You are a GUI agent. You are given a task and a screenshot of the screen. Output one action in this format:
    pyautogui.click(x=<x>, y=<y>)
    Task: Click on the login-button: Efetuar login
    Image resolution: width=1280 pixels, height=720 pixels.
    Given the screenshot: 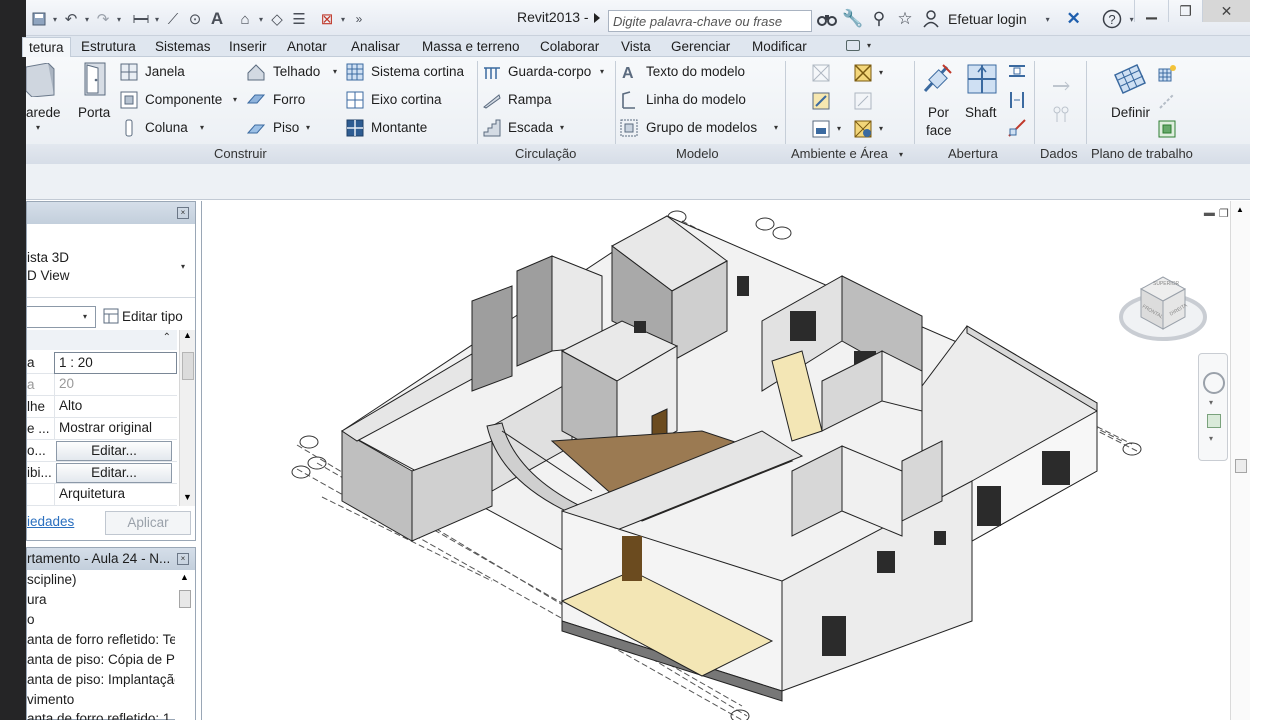 What is the action you would take?
    pyautogui.click(x=987, y=19)
    